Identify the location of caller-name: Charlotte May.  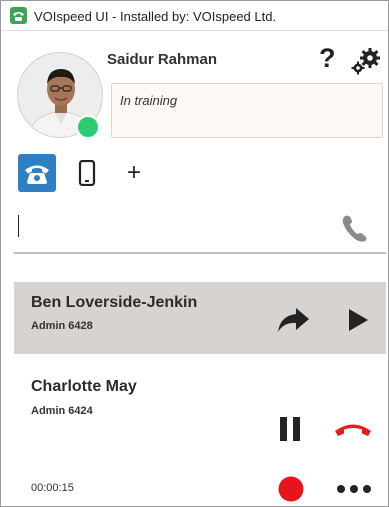
(84, 386).